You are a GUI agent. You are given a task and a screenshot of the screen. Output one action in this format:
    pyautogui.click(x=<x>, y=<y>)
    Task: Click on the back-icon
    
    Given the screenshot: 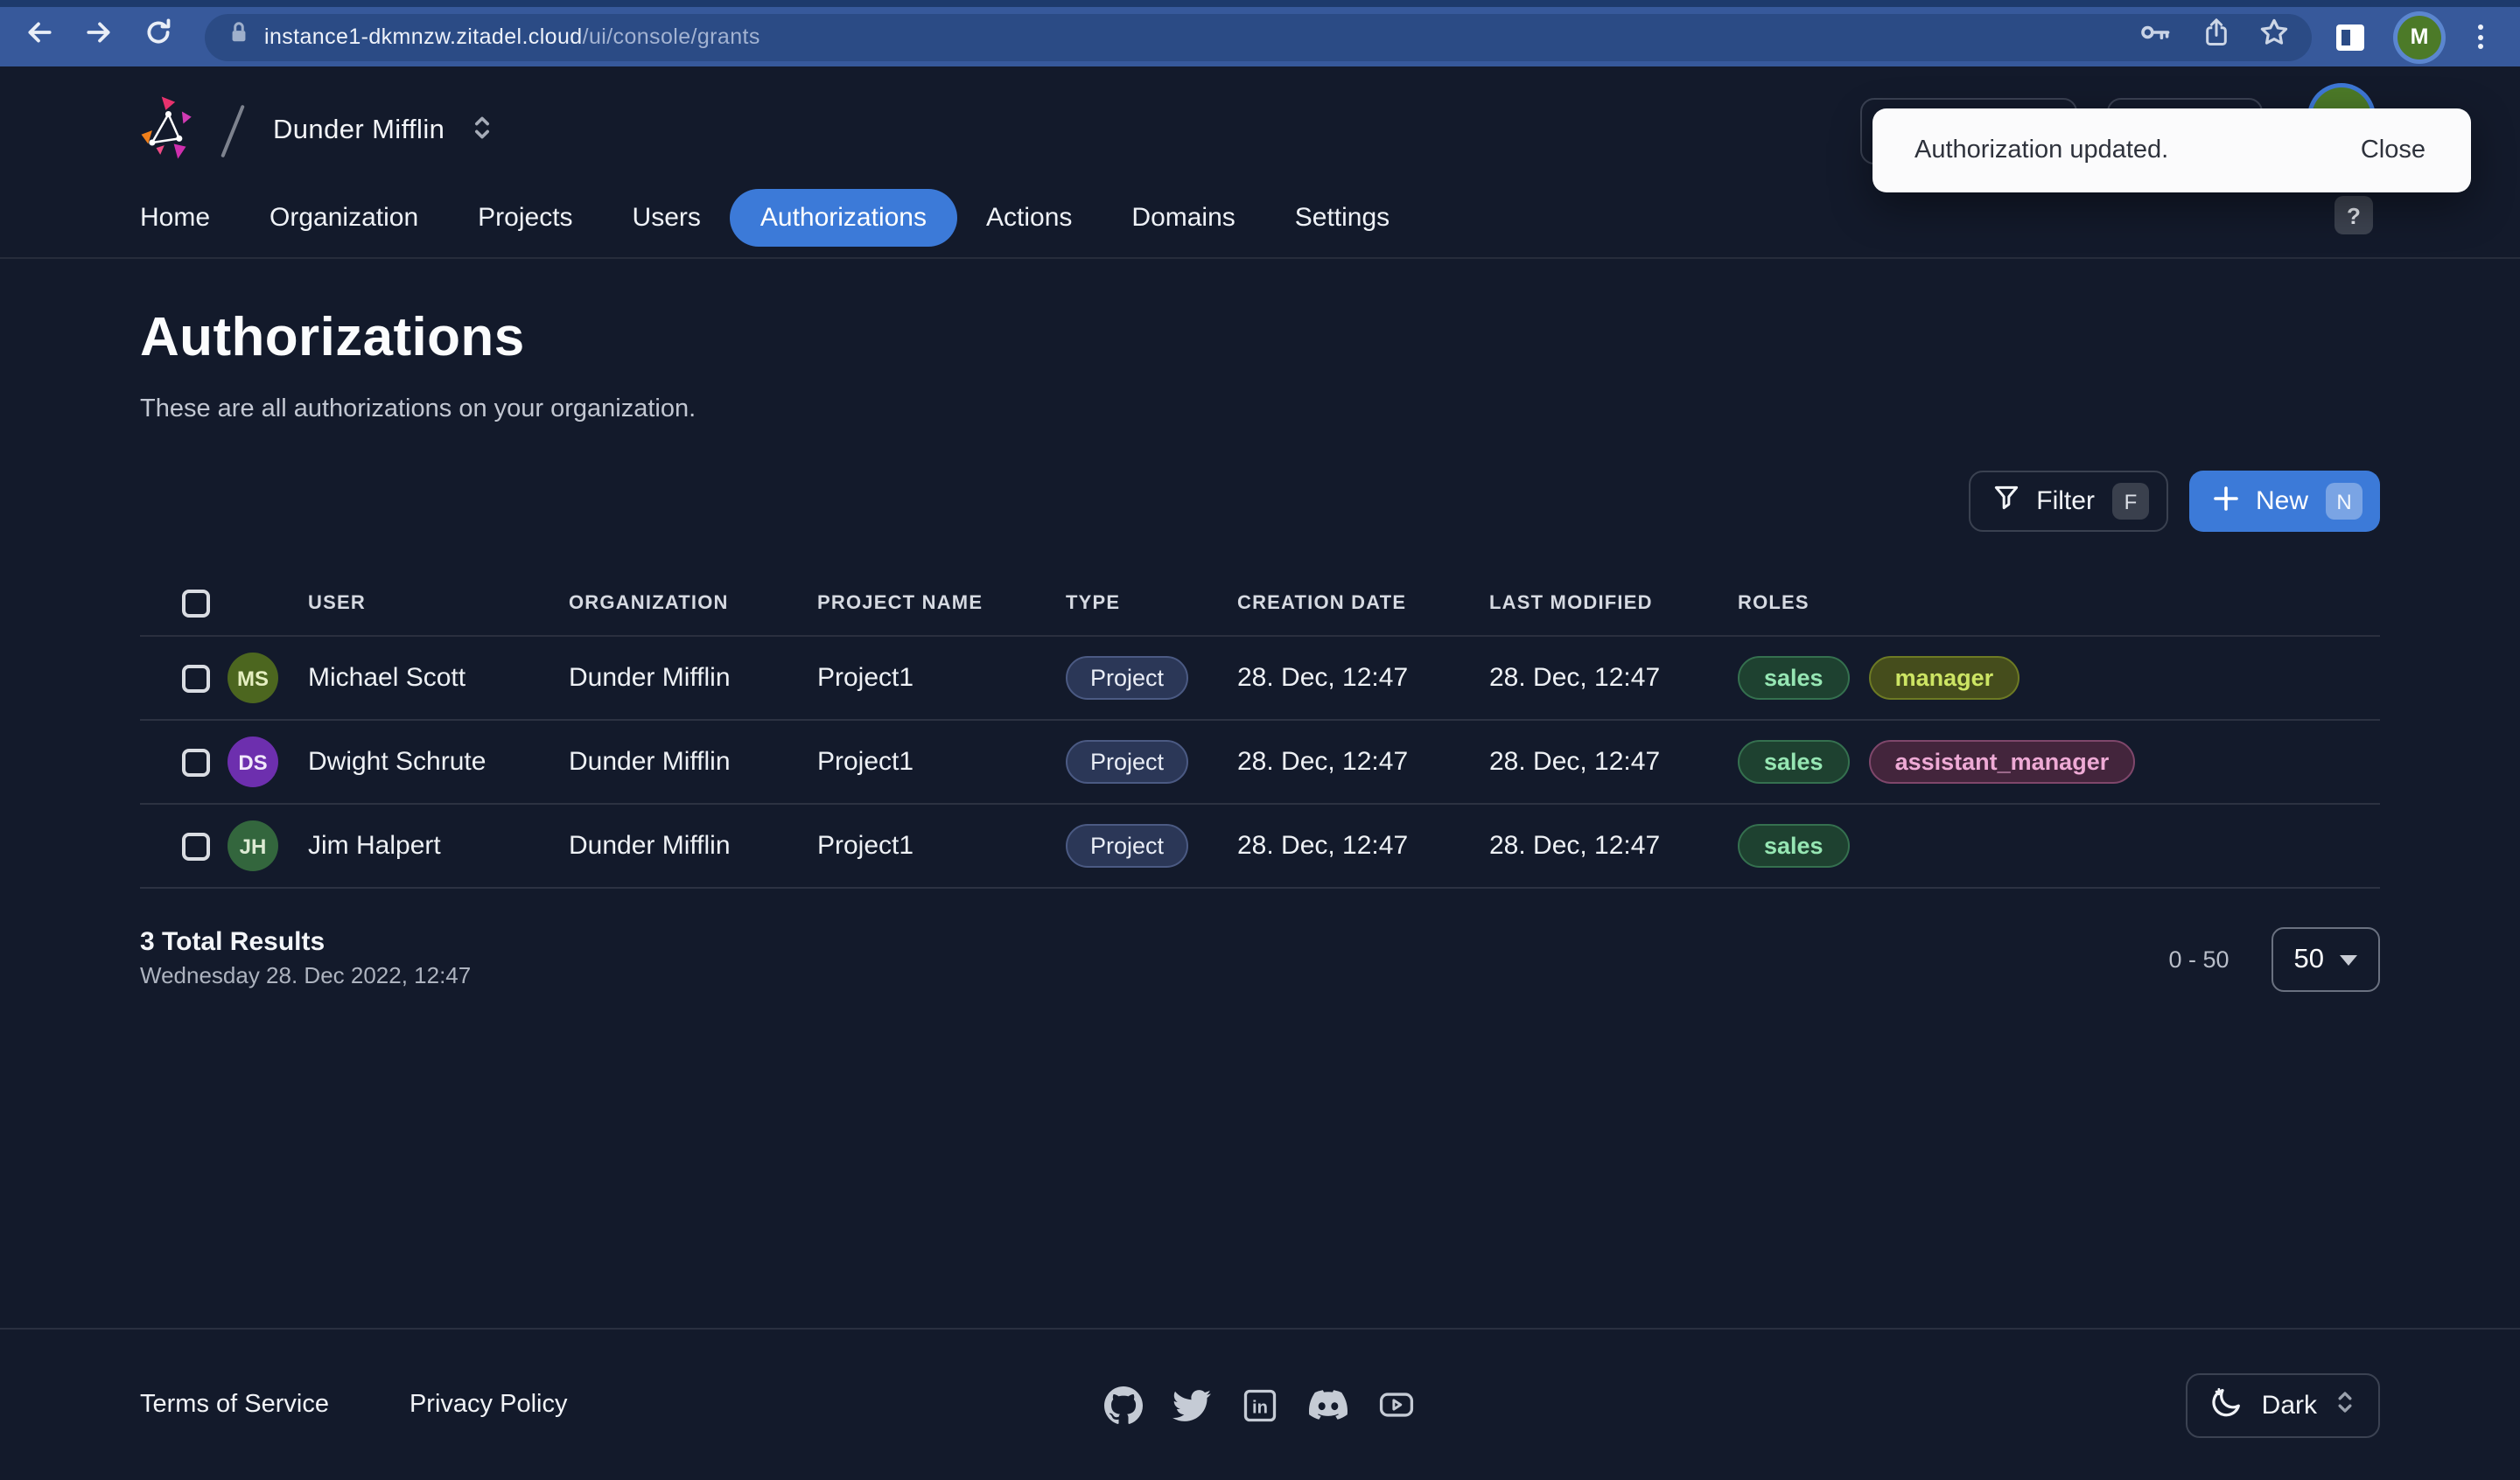 What is the action you would take?
    pyautogui.click(x=39, y=36)
    